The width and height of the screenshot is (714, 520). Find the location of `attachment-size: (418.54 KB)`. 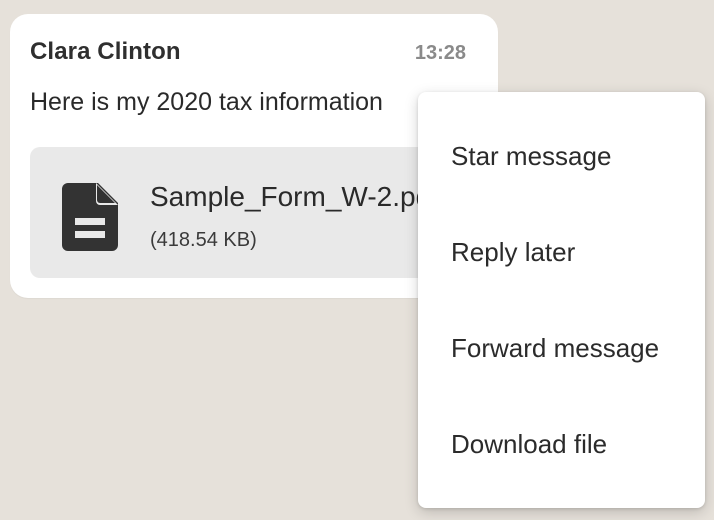

attachment-size: (418.54 KB) is located at coordinates (203, 240).